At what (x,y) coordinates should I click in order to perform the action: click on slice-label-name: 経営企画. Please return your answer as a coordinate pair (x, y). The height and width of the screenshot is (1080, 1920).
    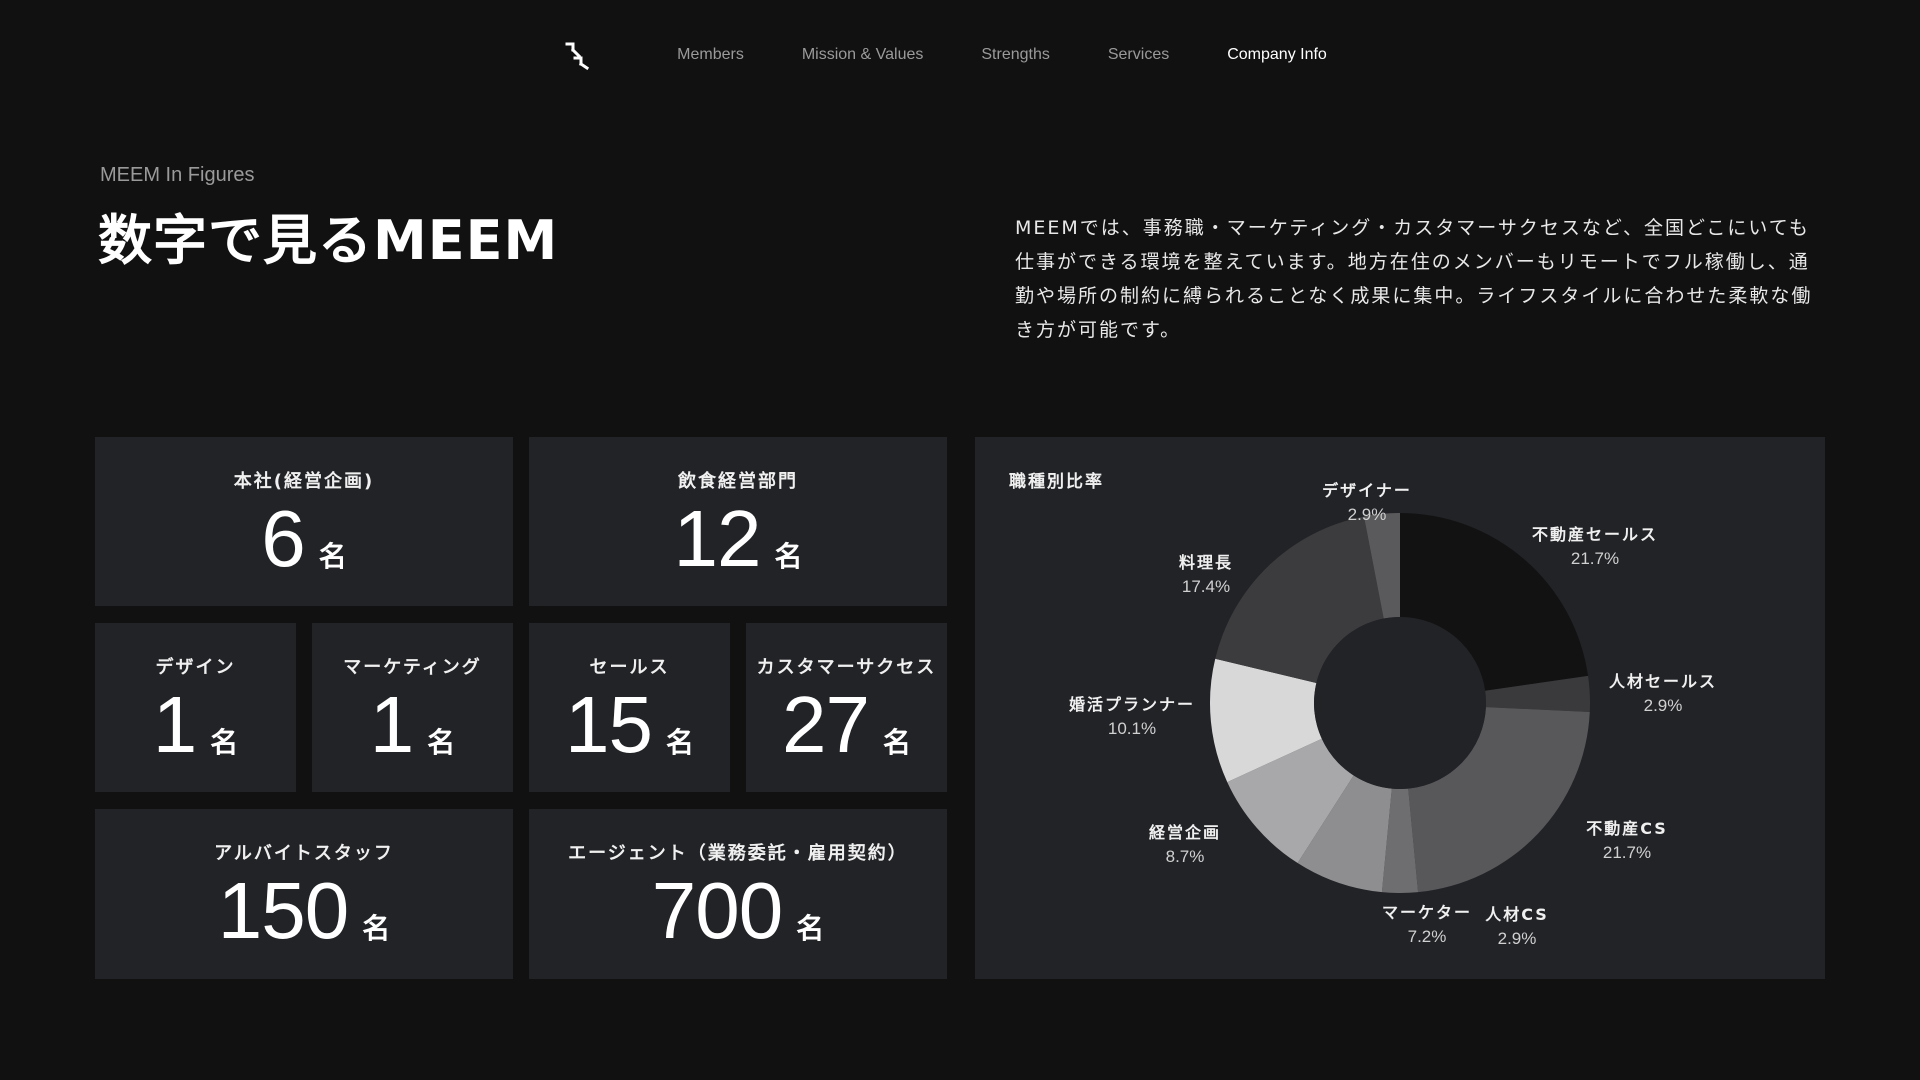
    Looking at the image, I should click on (1185, 832).